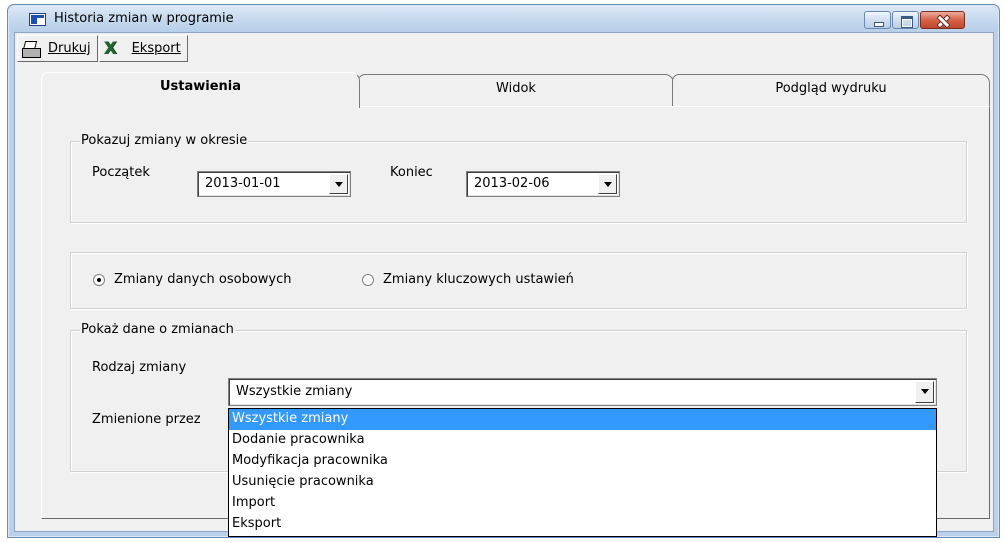  Describe the element at coordinates (144, 18) in the screenshot. I see `window-title: Historia zmian w programie` at that location.